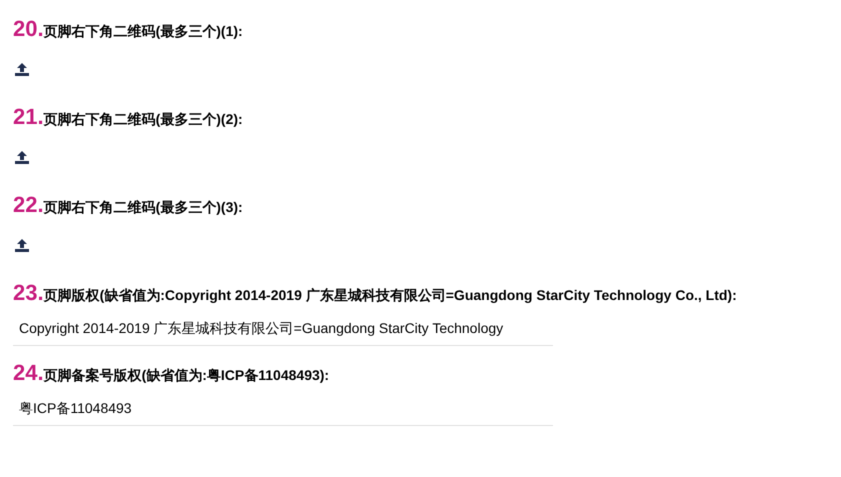  I want to click on field-number: 23., so click(28, 293).